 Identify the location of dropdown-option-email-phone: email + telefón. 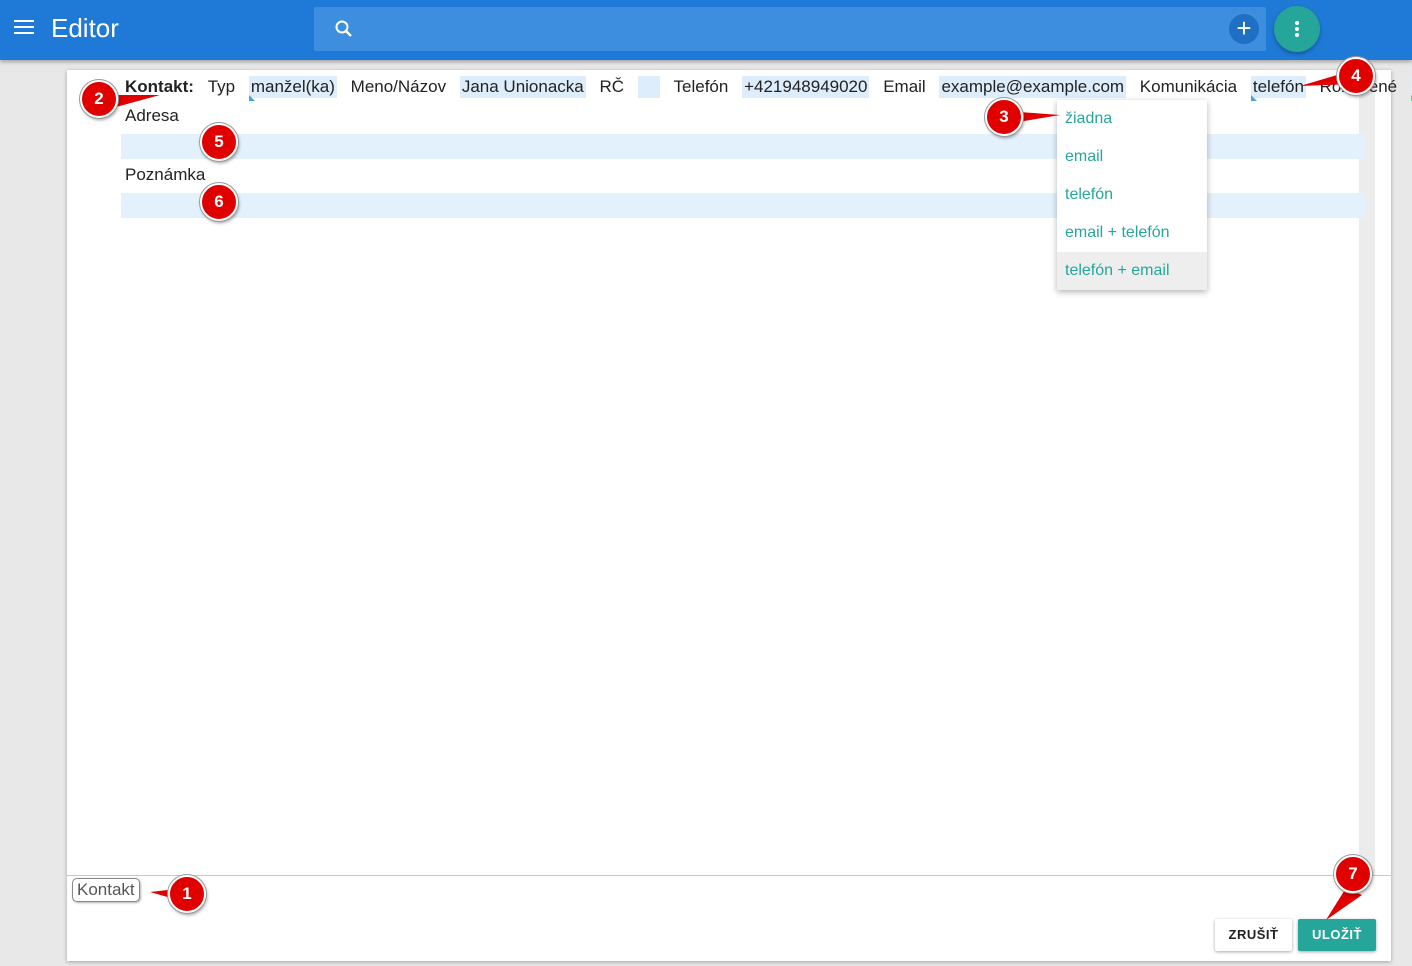
(1132, 233).